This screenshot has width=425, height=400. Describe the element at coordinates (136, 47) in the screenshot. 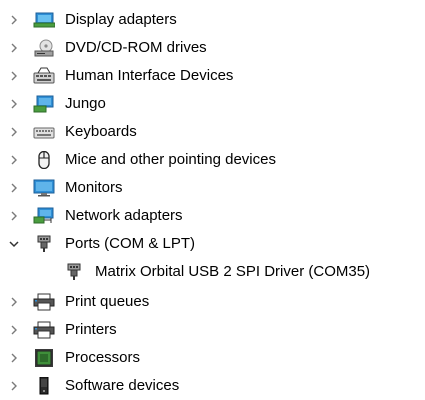

I see `tree-item-label: DVD/CD-ROM drives` at that location.